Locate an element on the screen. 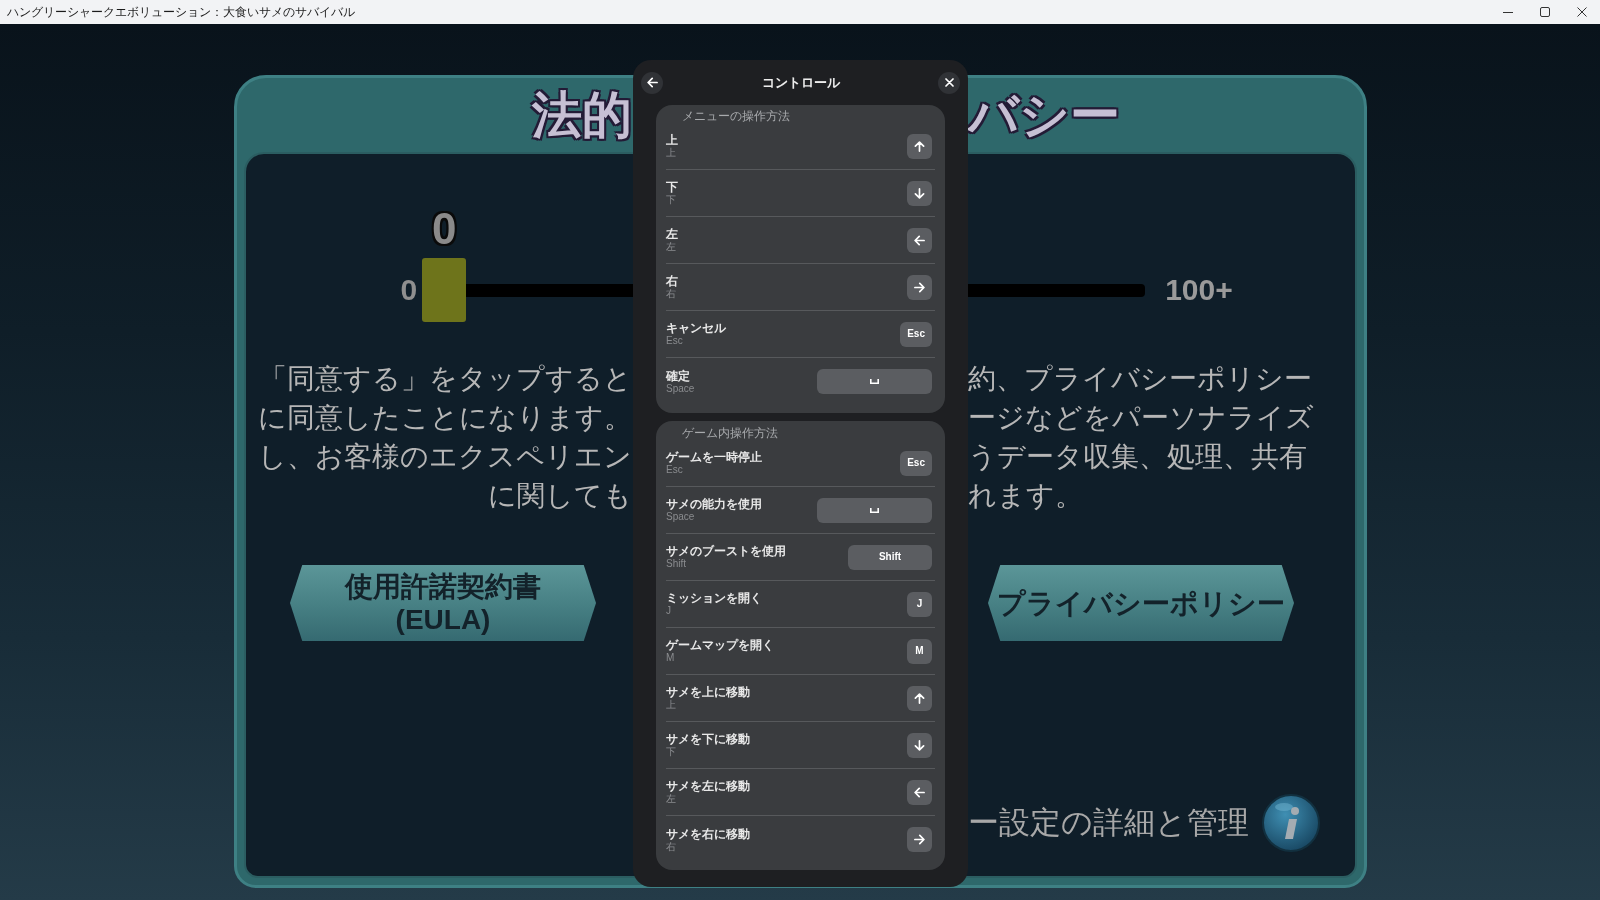 This screenshot has height=900, width=1600. key-button: M is located at coordinates (919, 651).